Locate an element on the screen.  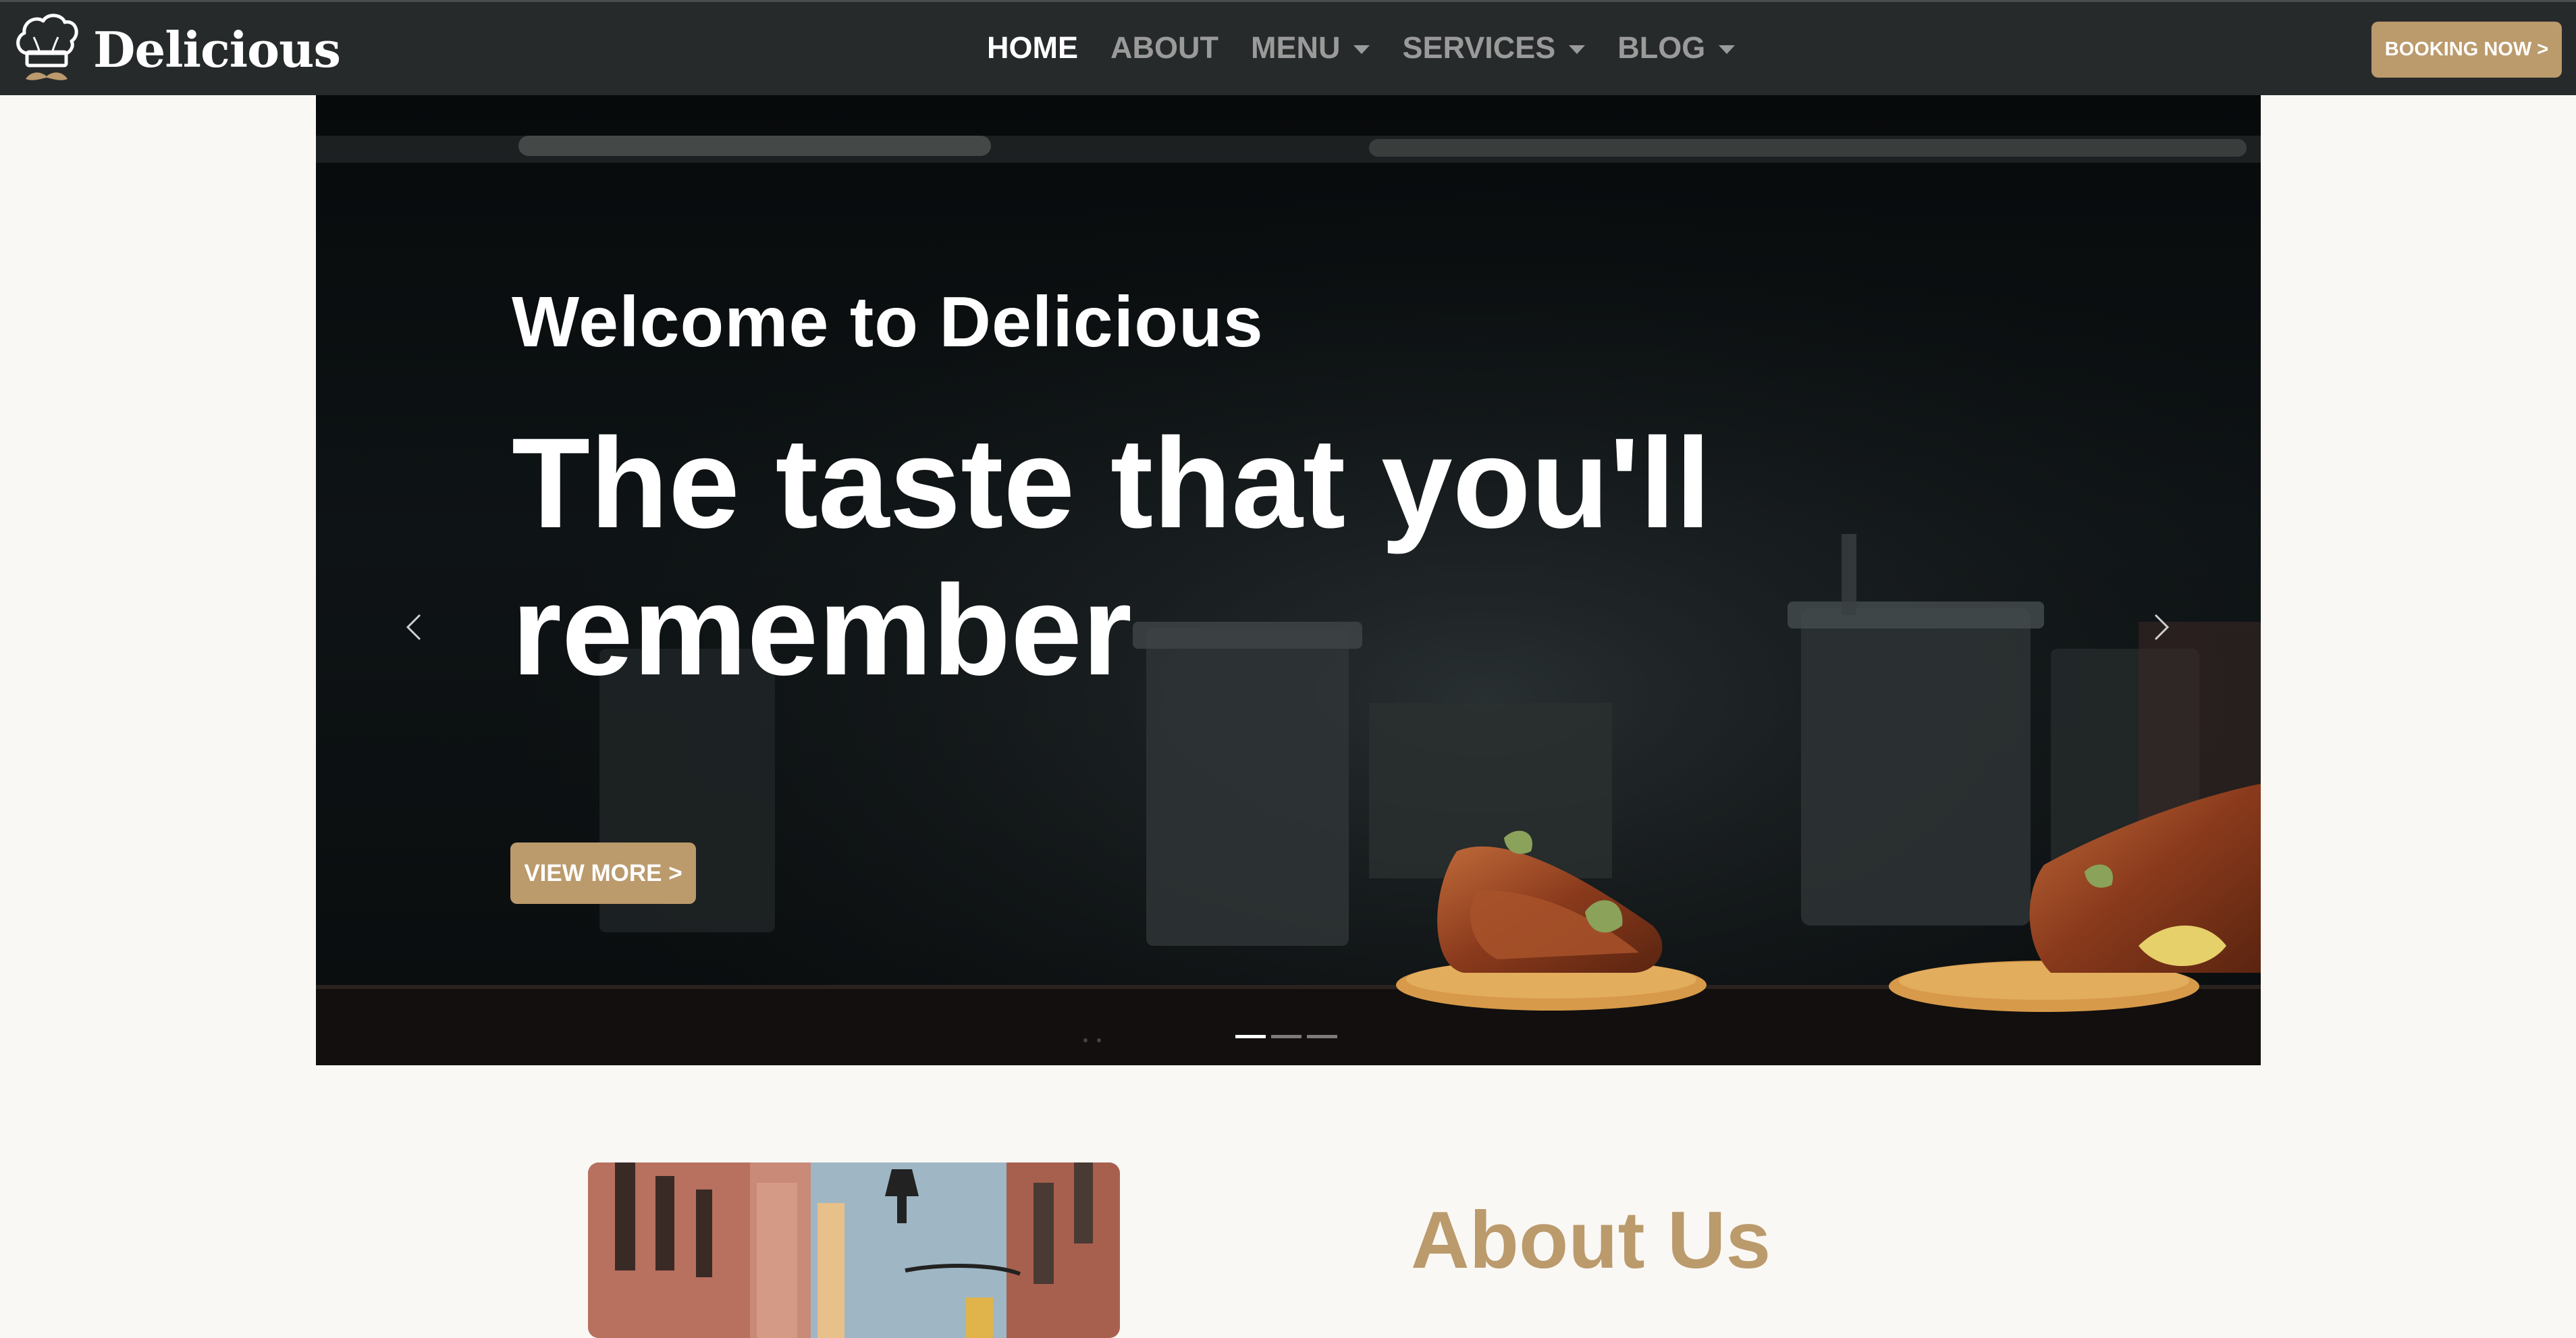
chevron-left-icon is located at coordinates (413, 627).